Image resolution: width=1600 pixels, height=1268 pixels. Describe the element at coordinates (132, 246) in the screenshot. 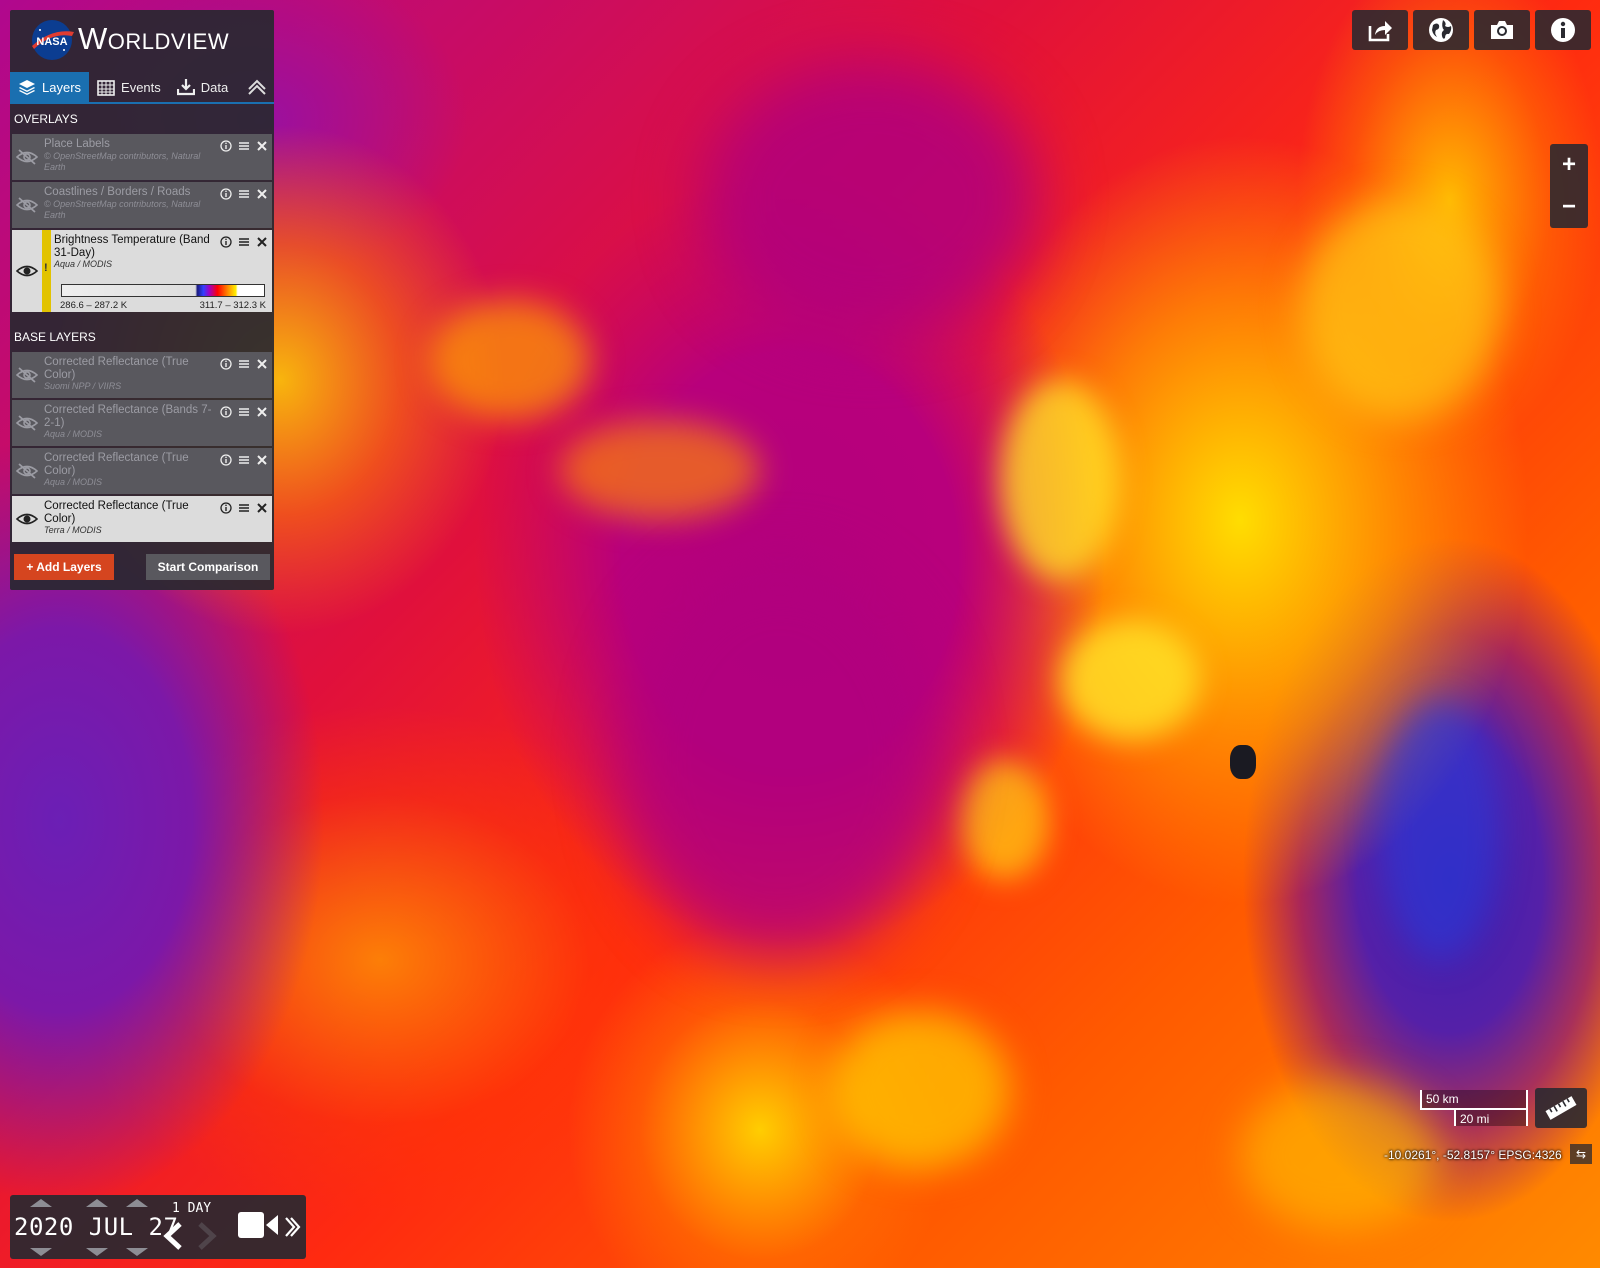

I see `layer-title: Brightness Temperature (Band 31-Day)` at that location.